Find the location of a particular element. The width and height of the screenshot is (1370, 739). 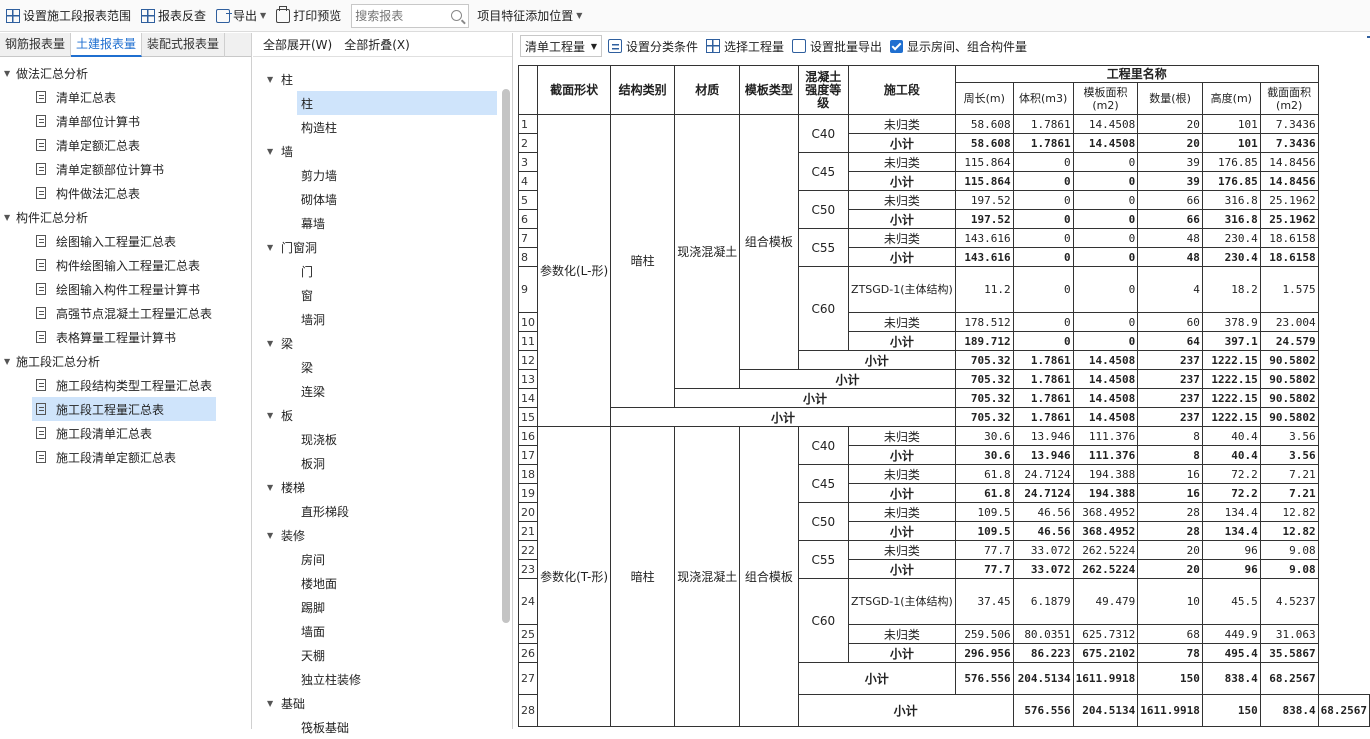

expand-all-button: 全部展开(W) is located at coordinates (297, 44).